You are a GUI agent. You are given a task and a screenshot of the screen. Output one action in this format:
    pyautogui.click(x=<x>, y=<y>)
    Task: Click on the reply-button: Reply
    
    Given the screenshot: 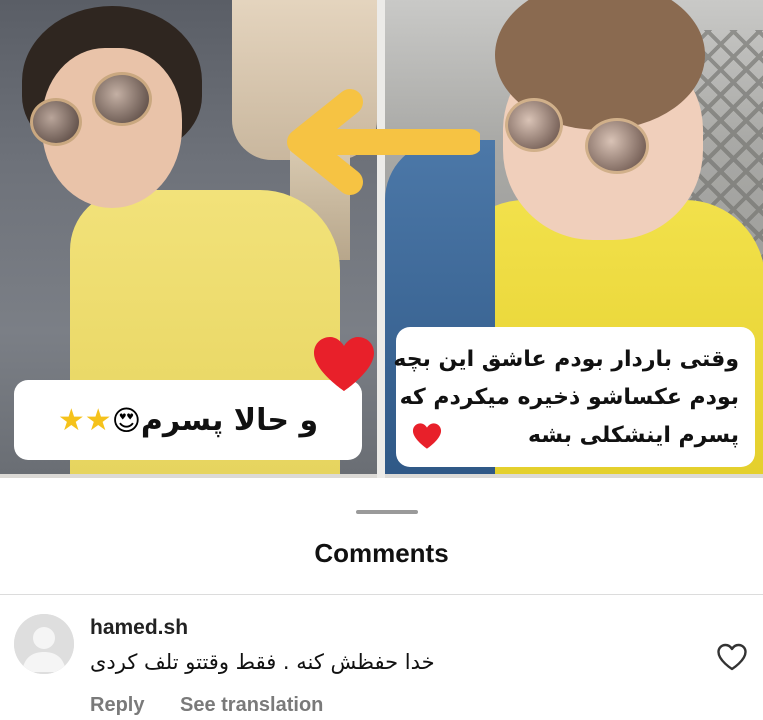 What is the action you would take?
    pyautogui.click(x=117, y=705)
    